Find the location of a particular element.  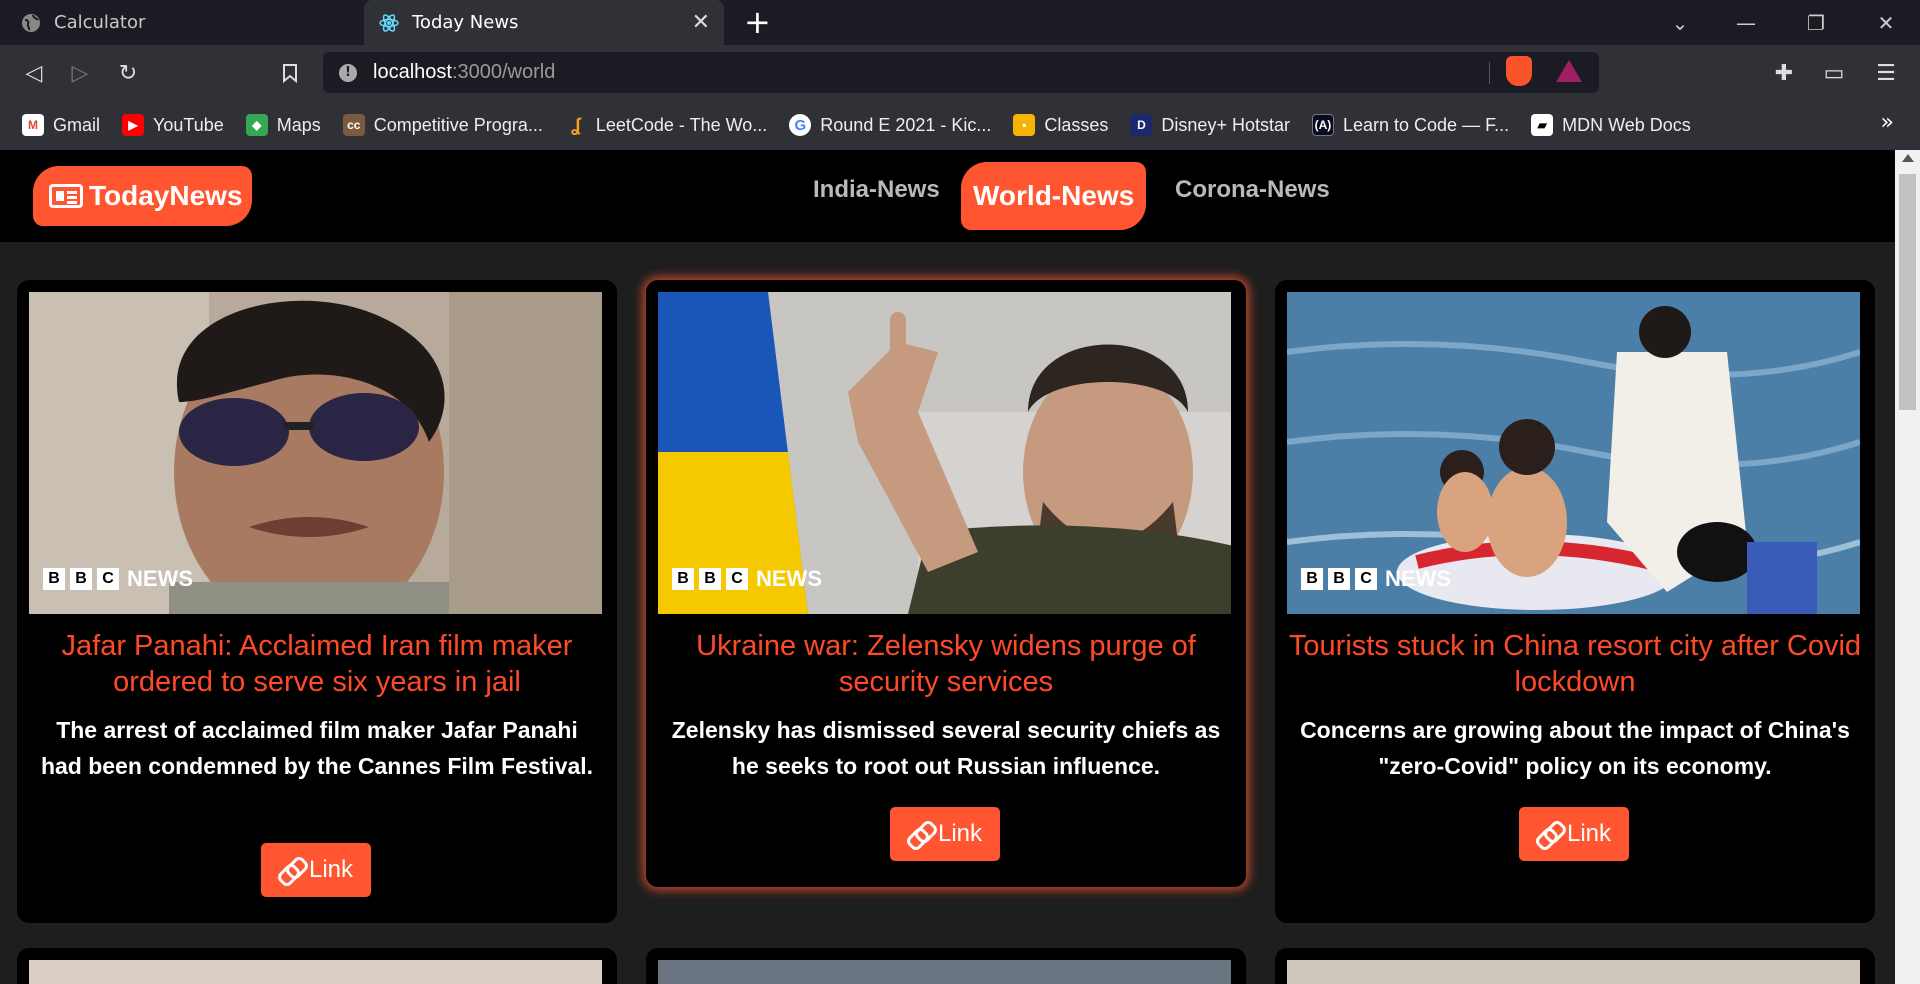

close-window-button: ✕ is located at coordinates (1886, 22).